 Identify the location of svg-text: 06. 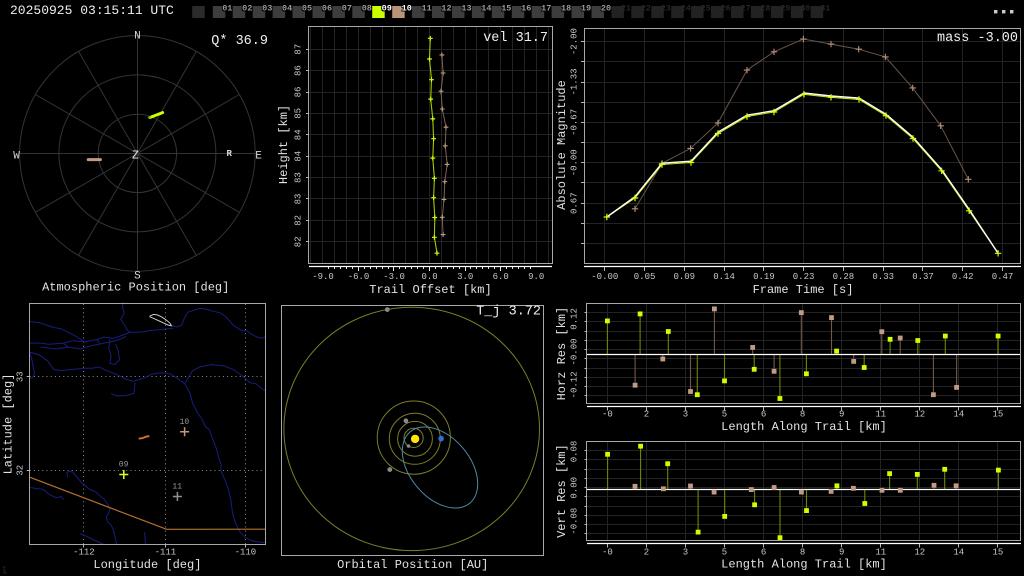
(327, 9).